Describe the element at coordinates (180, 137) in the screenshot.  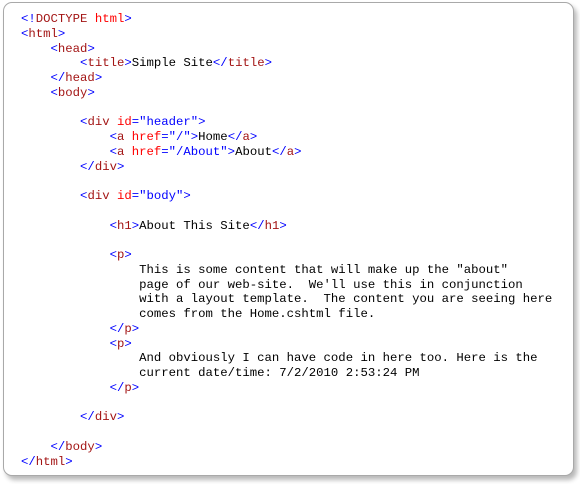
I see `code-token: ="/">` at that location.